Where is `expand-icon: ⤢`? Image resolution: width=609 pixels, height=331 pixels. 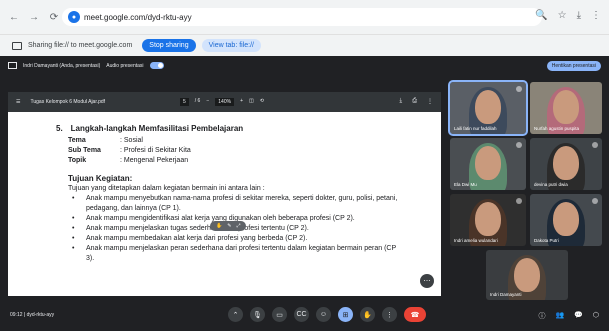 expand-icon: ⤢ is located at coordinates (238, 226).